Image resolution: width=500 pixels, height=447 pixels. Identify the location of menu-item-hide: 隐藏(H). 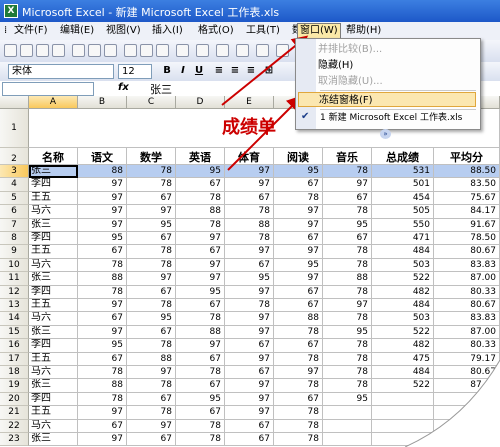
(335, 65).